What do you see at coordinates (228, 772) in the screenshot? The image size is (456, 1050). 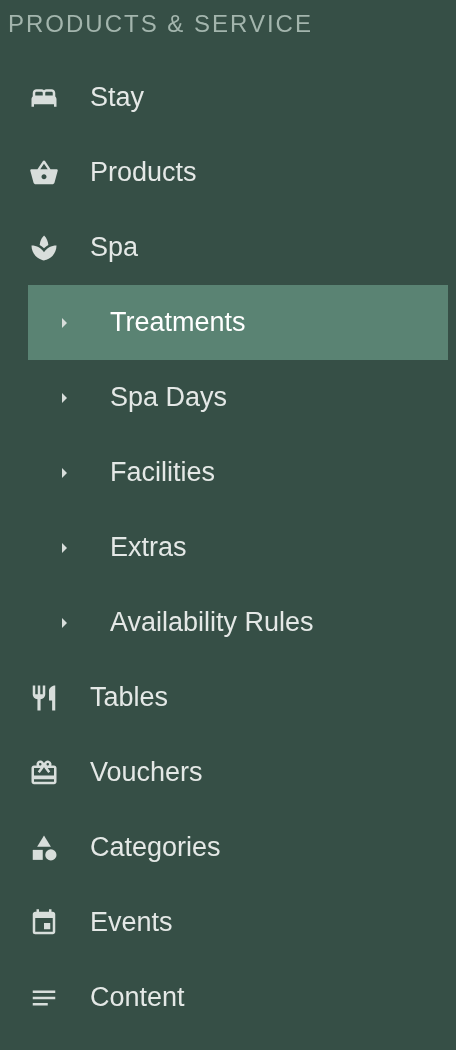 I see `nav-item: Vouchers` at bounding box center [228, 772].